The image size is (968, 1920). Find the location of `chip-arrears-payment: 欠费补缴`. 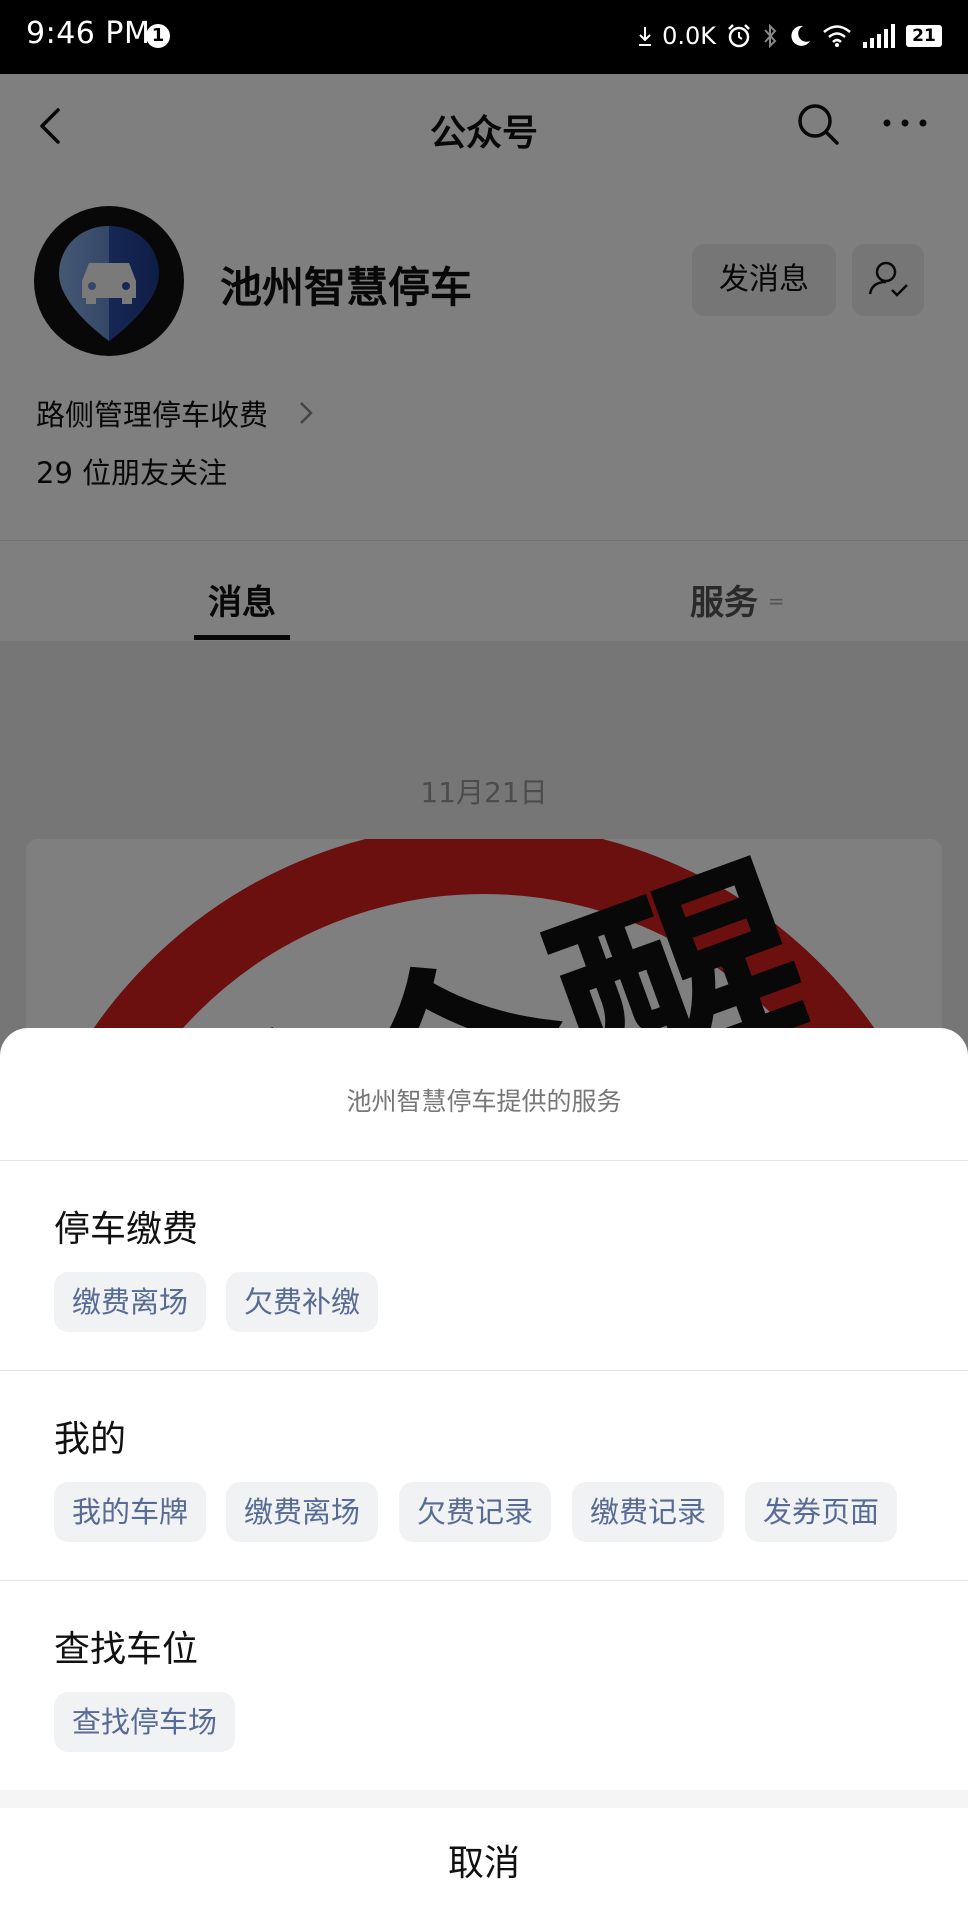

chip-arrears-payment: 欠费补缴 is located at coordinates (302, 1302).